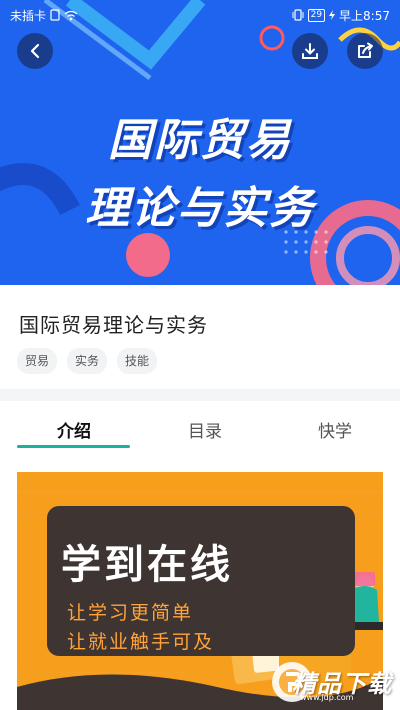 This screenshot has height=710, width=400. I want to click on chevron-left-icon, so click(35, 51).